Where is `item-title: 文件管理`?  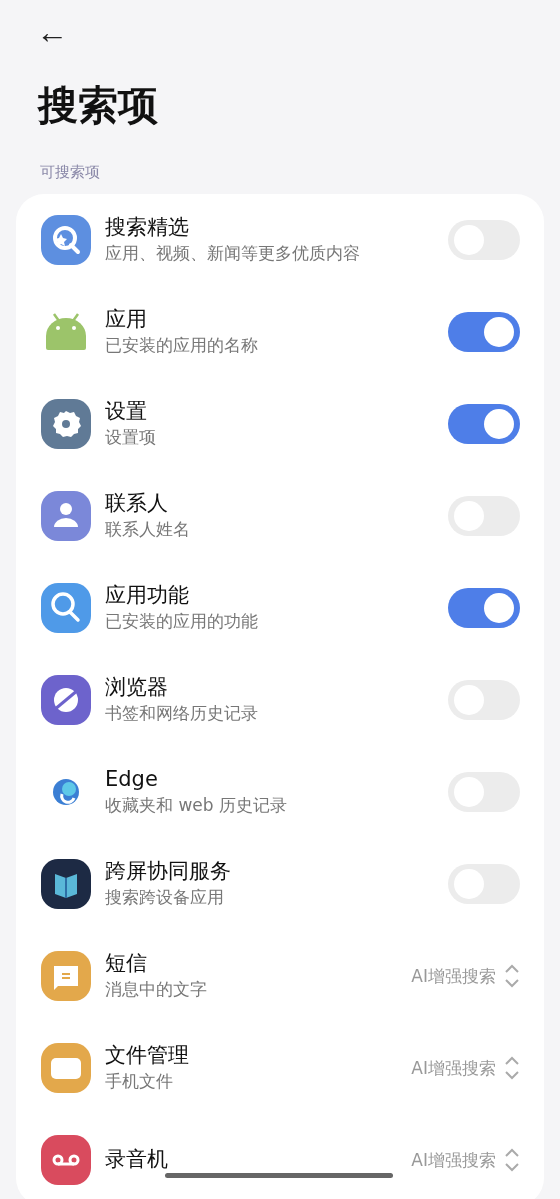 item-title: 文件管理 is located at coordinates (147, 1056).